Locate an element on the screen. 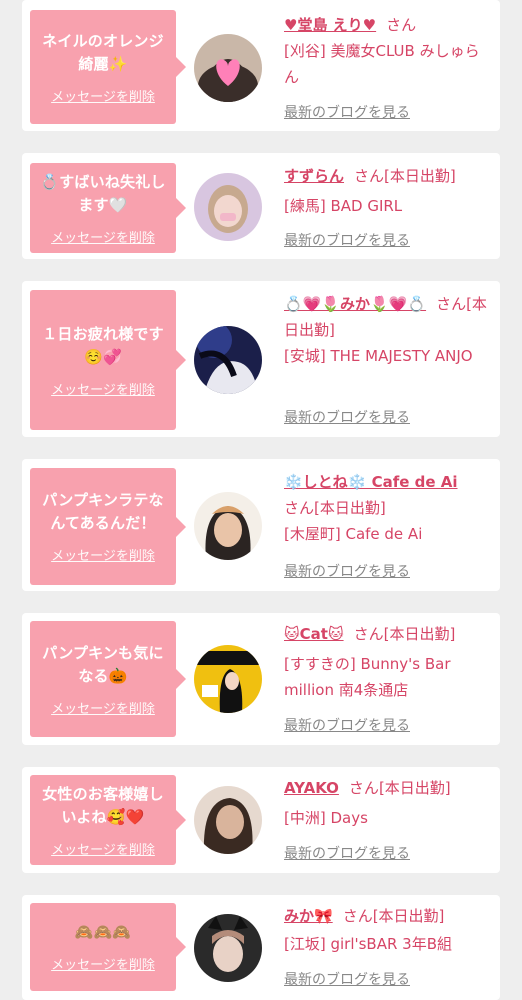  message-bubble: １日お疲れ様です ☺️💞 メッセージを削除 is located at coordinates (108, 360).